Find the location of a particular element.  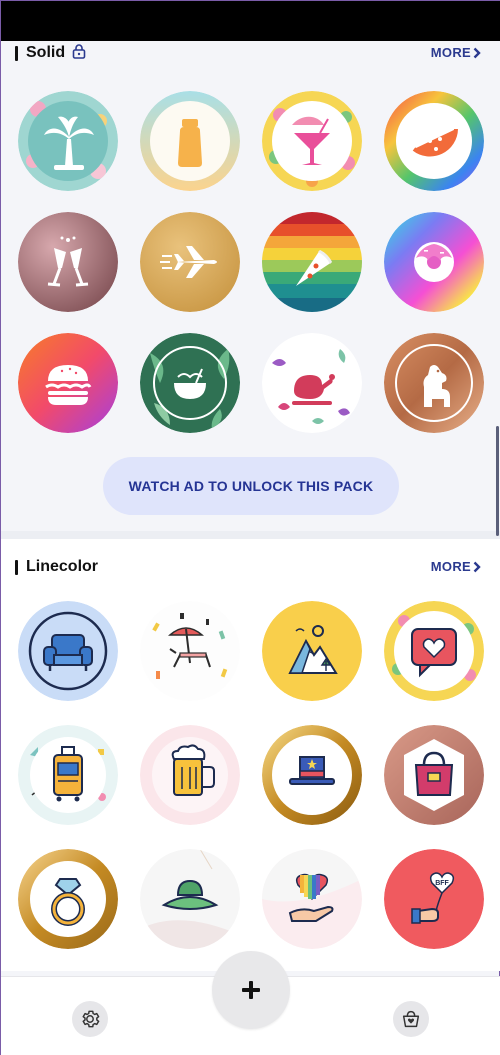

more-link-linecolor: MORE is located at coordinates (456, 566).